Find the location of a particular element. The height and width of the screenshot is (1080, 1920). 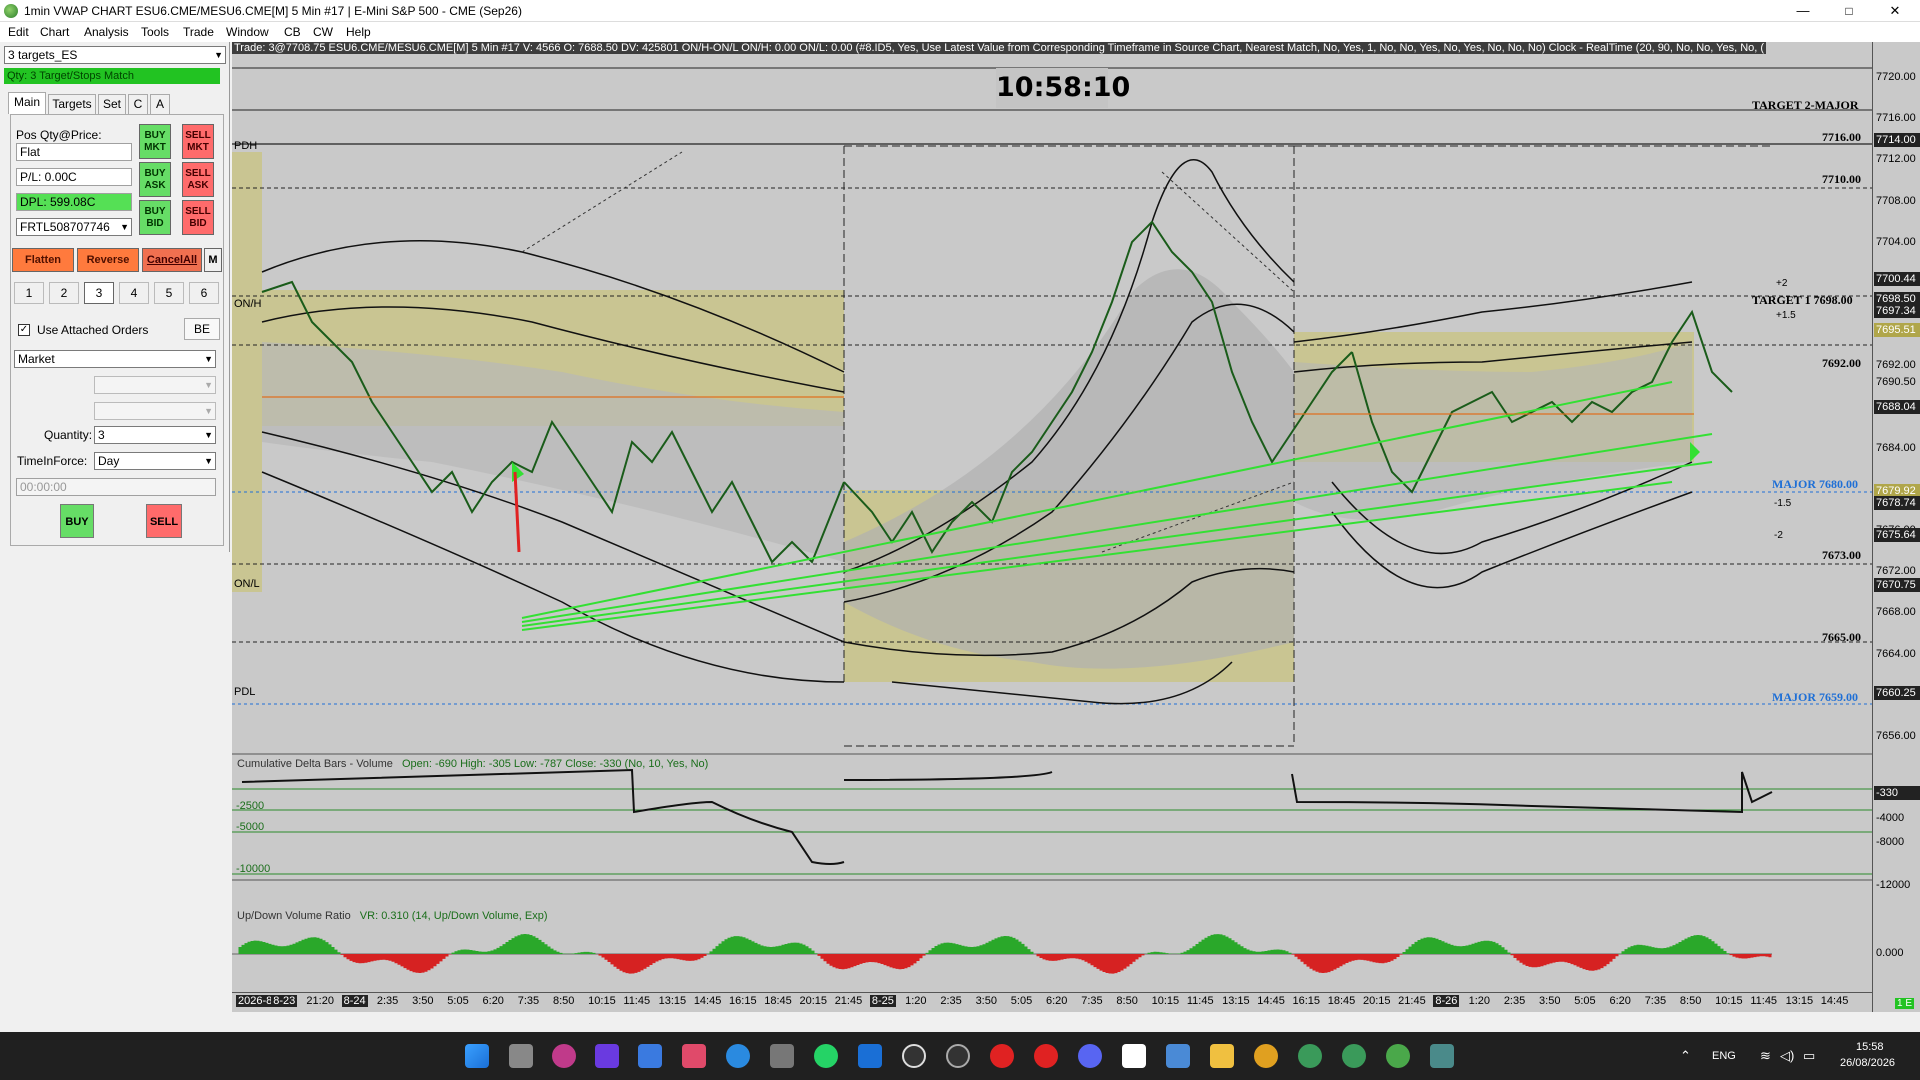

qty-preset-5: 5 is located at coordinates (169, 293).